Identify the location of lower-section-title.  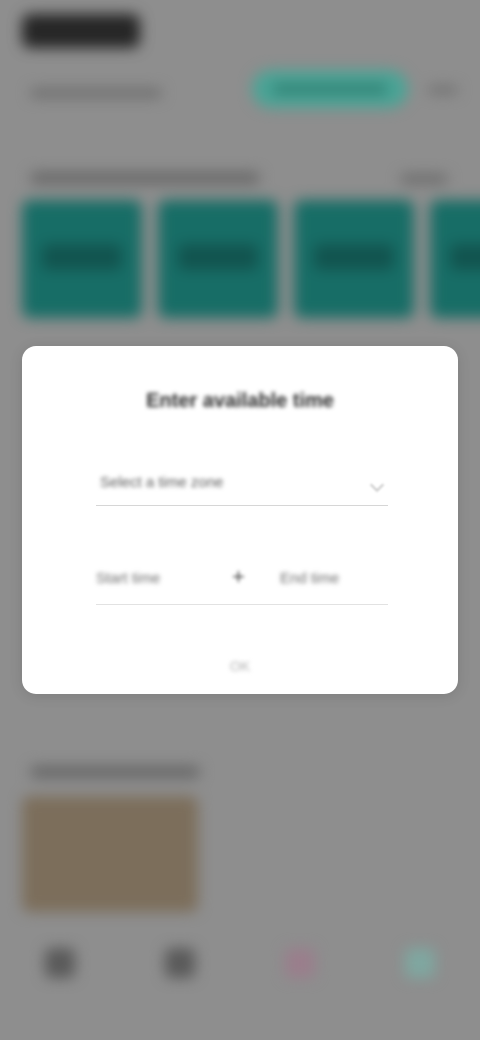
(115, 772).